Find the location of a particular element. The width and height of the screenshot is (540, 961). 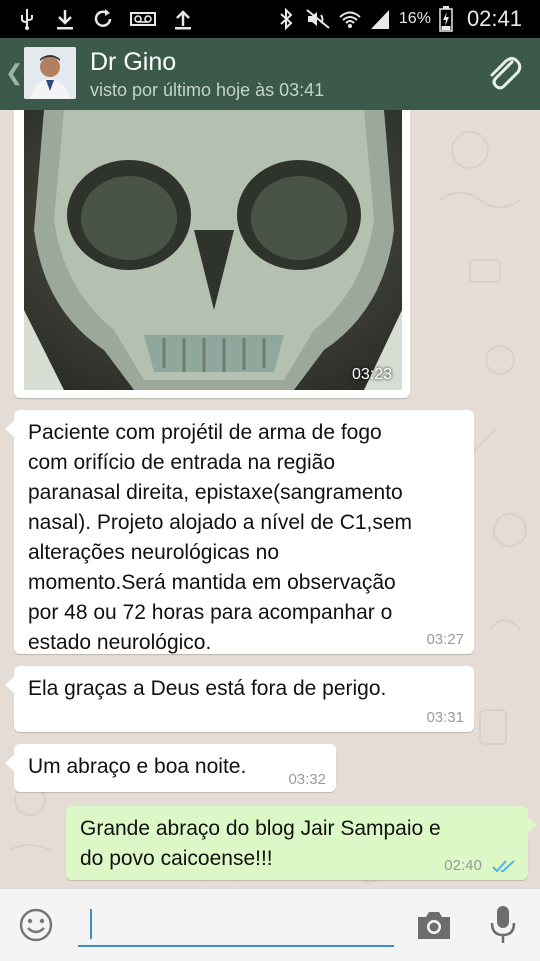

battery-icon is located at coordinates (446, 19).